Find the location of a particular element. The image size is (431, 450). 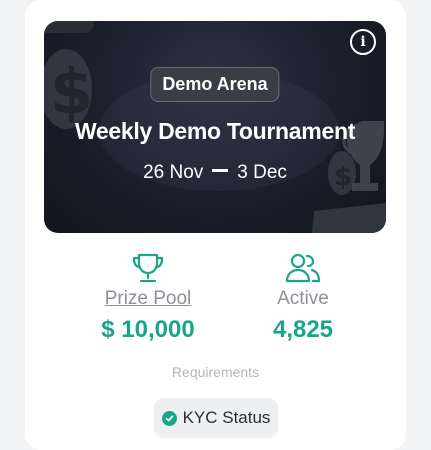

active-label: Active is located at coordinates (303, 298).